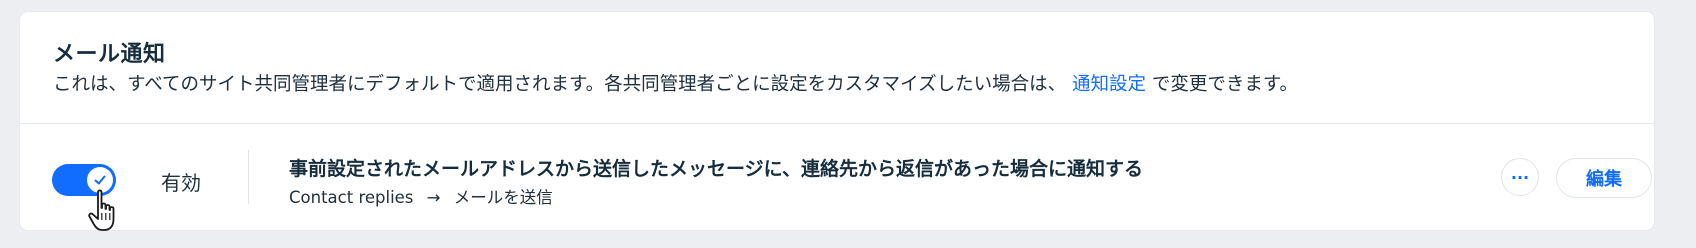 This screenshot has height=248, width=1696. Describe the element at coordinates (503, 197) in the screenshot. I see `action-label: メールを送信` at that location.